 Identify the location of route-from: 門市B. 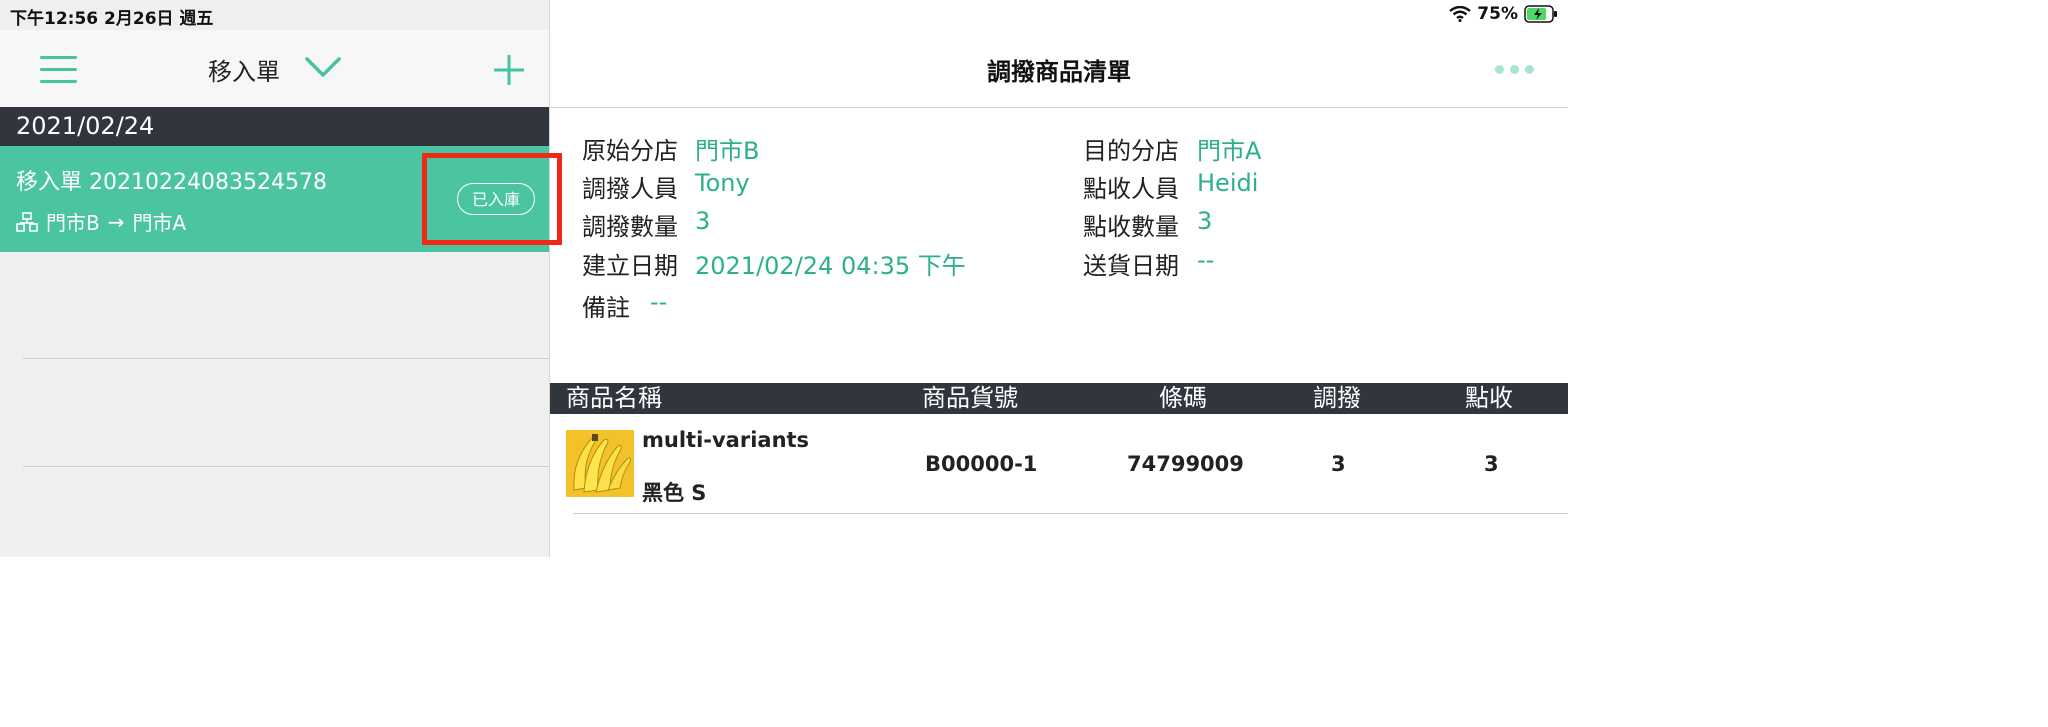
(73, 223).